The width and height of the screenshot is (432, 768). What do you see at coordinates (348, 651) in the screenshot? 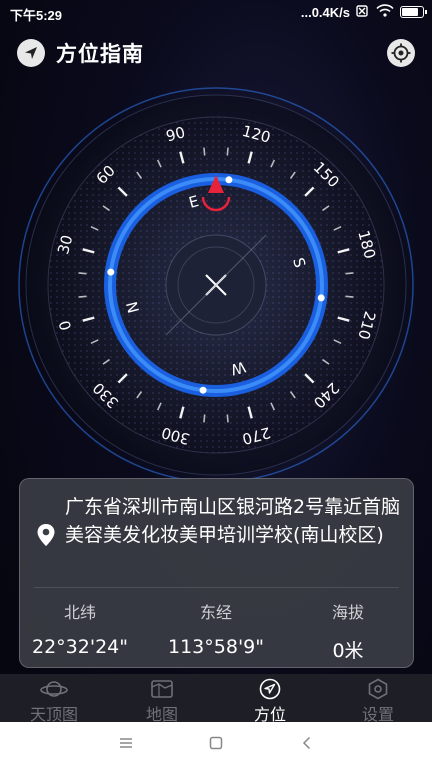
I see `altitude-value: 0米` at bounding box center [348, 651].